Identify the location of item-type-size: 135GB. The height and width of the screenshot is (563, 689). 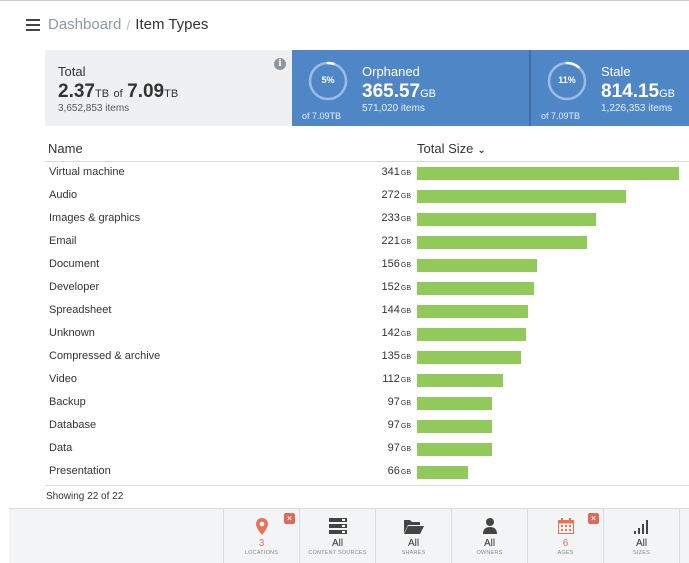
(396, 356).